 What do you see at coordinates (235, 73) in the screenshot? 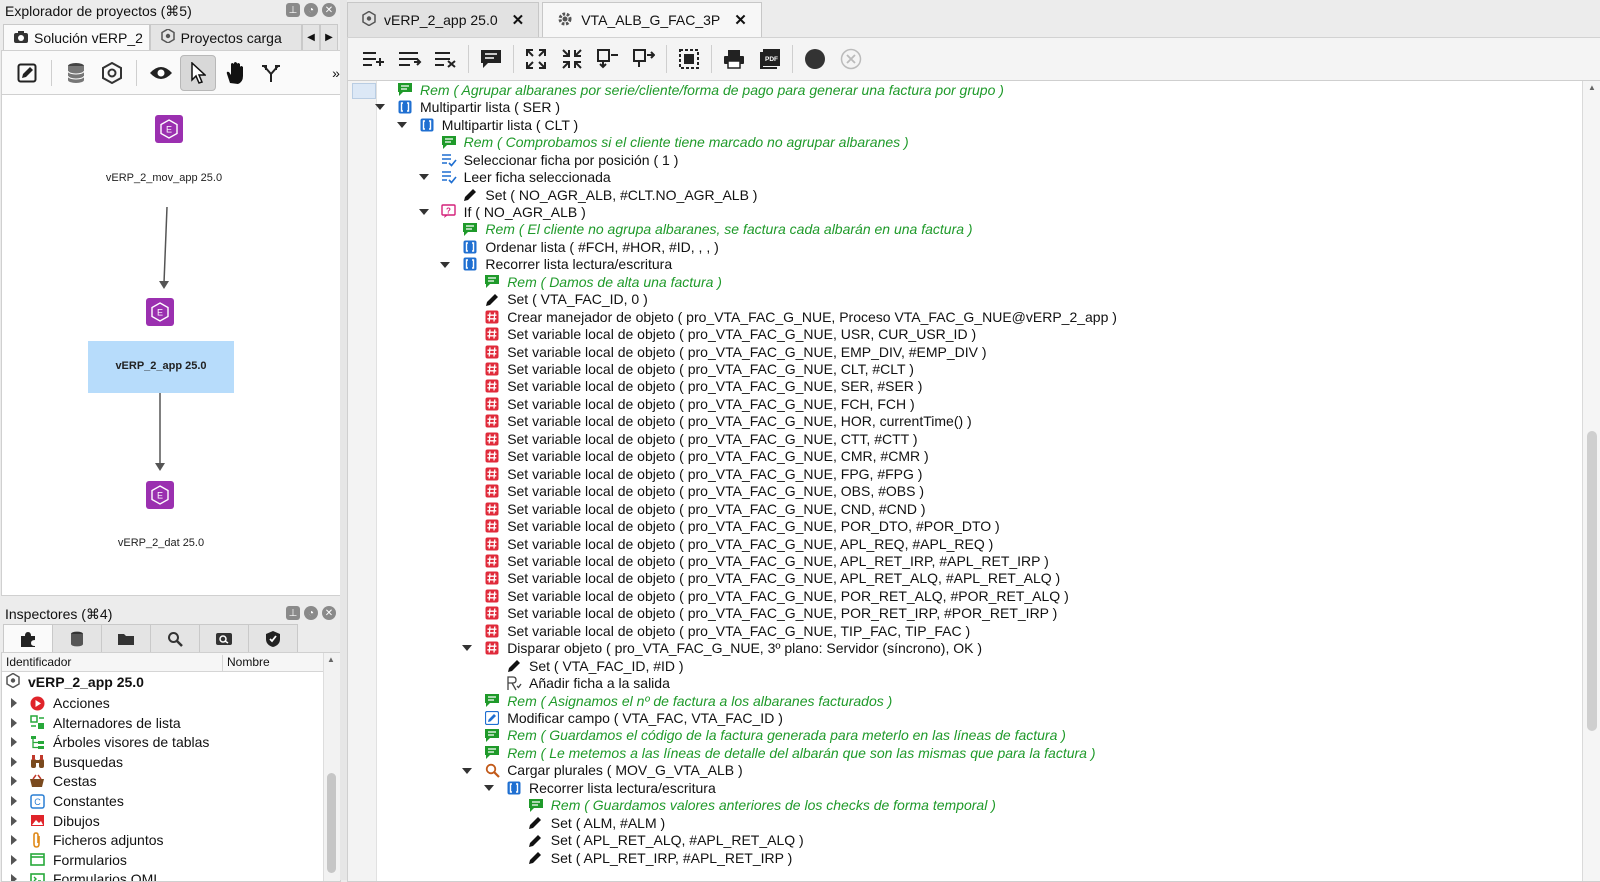
I see `hand-icon` at bounding box center [235, 73].